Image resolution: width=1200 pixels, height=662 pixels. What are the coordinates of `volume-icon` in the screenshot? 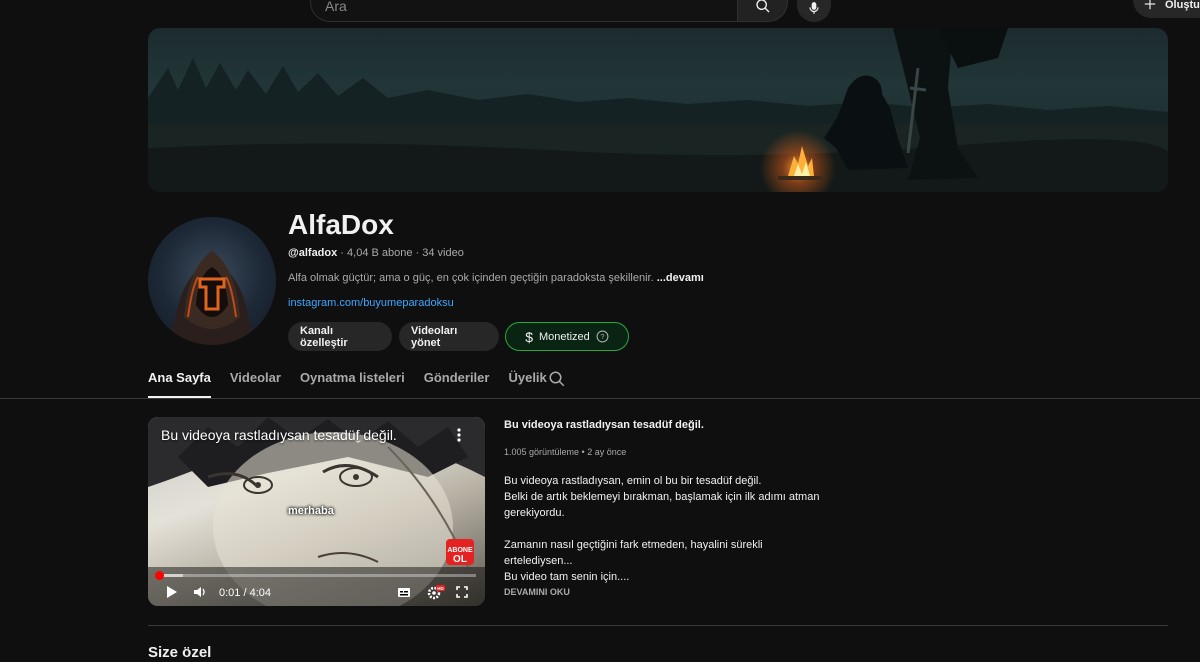 It's located at (199, 592).